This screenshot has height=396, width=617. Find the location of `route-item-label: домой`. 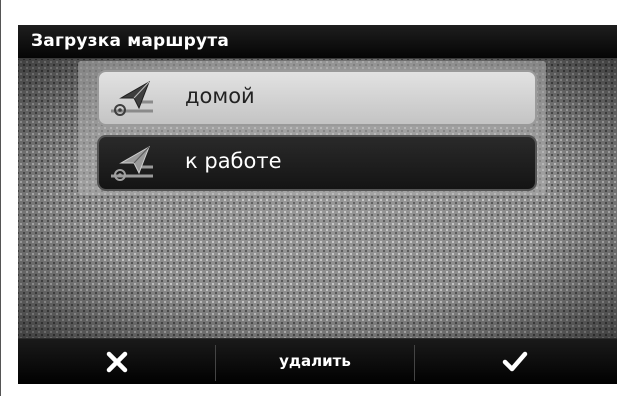

route-item-label: домой is located at coordinates (220, 96).